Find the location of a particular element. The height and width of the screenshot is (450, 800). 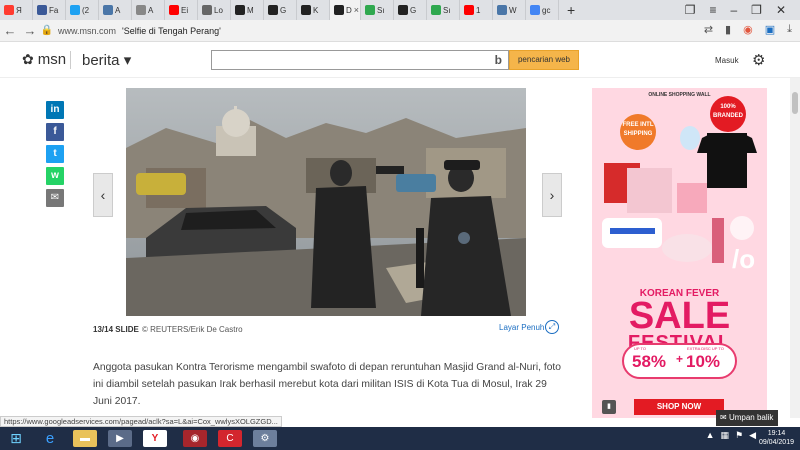

msn-logo-text: msn is located at coordinates (52, 59).